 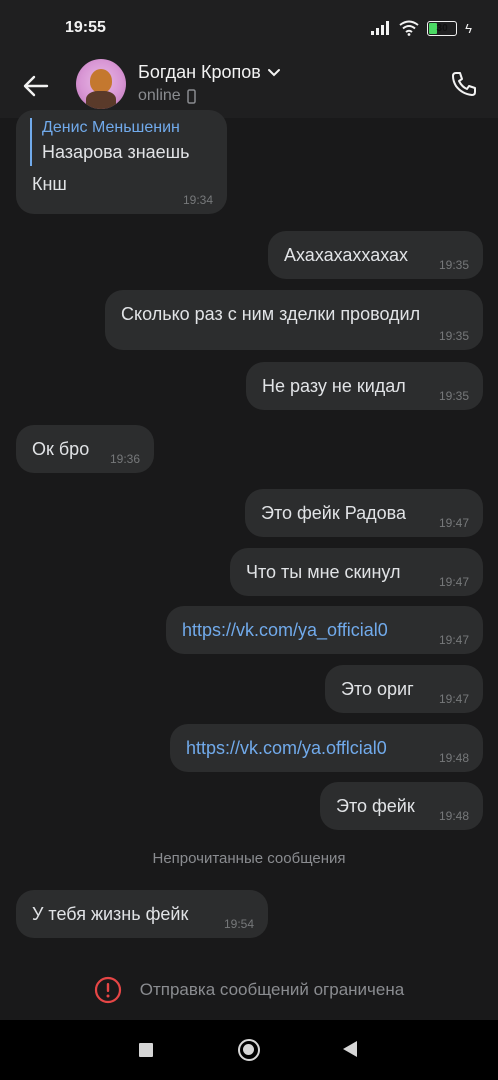 What do you see at coordinates (380, 28) in the screenshot?
I see `signal-icon` at bounding box center [380, 28].